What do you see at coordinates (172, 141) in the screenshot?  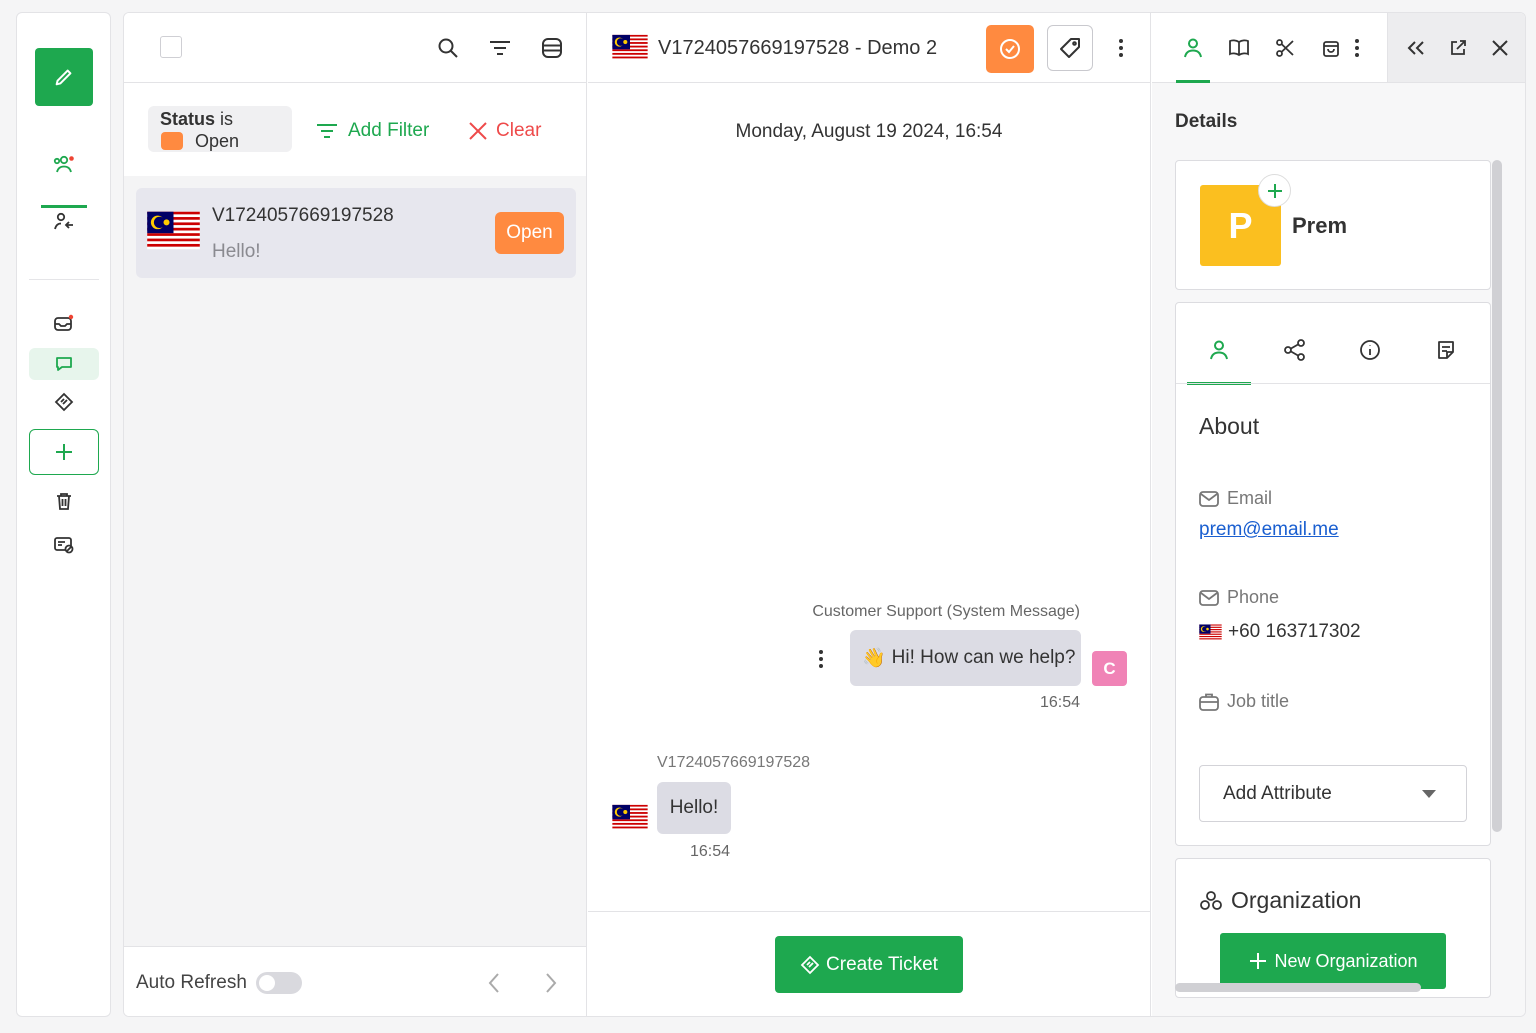 I see `status-color-swatch` at bounding box center [172, 141].